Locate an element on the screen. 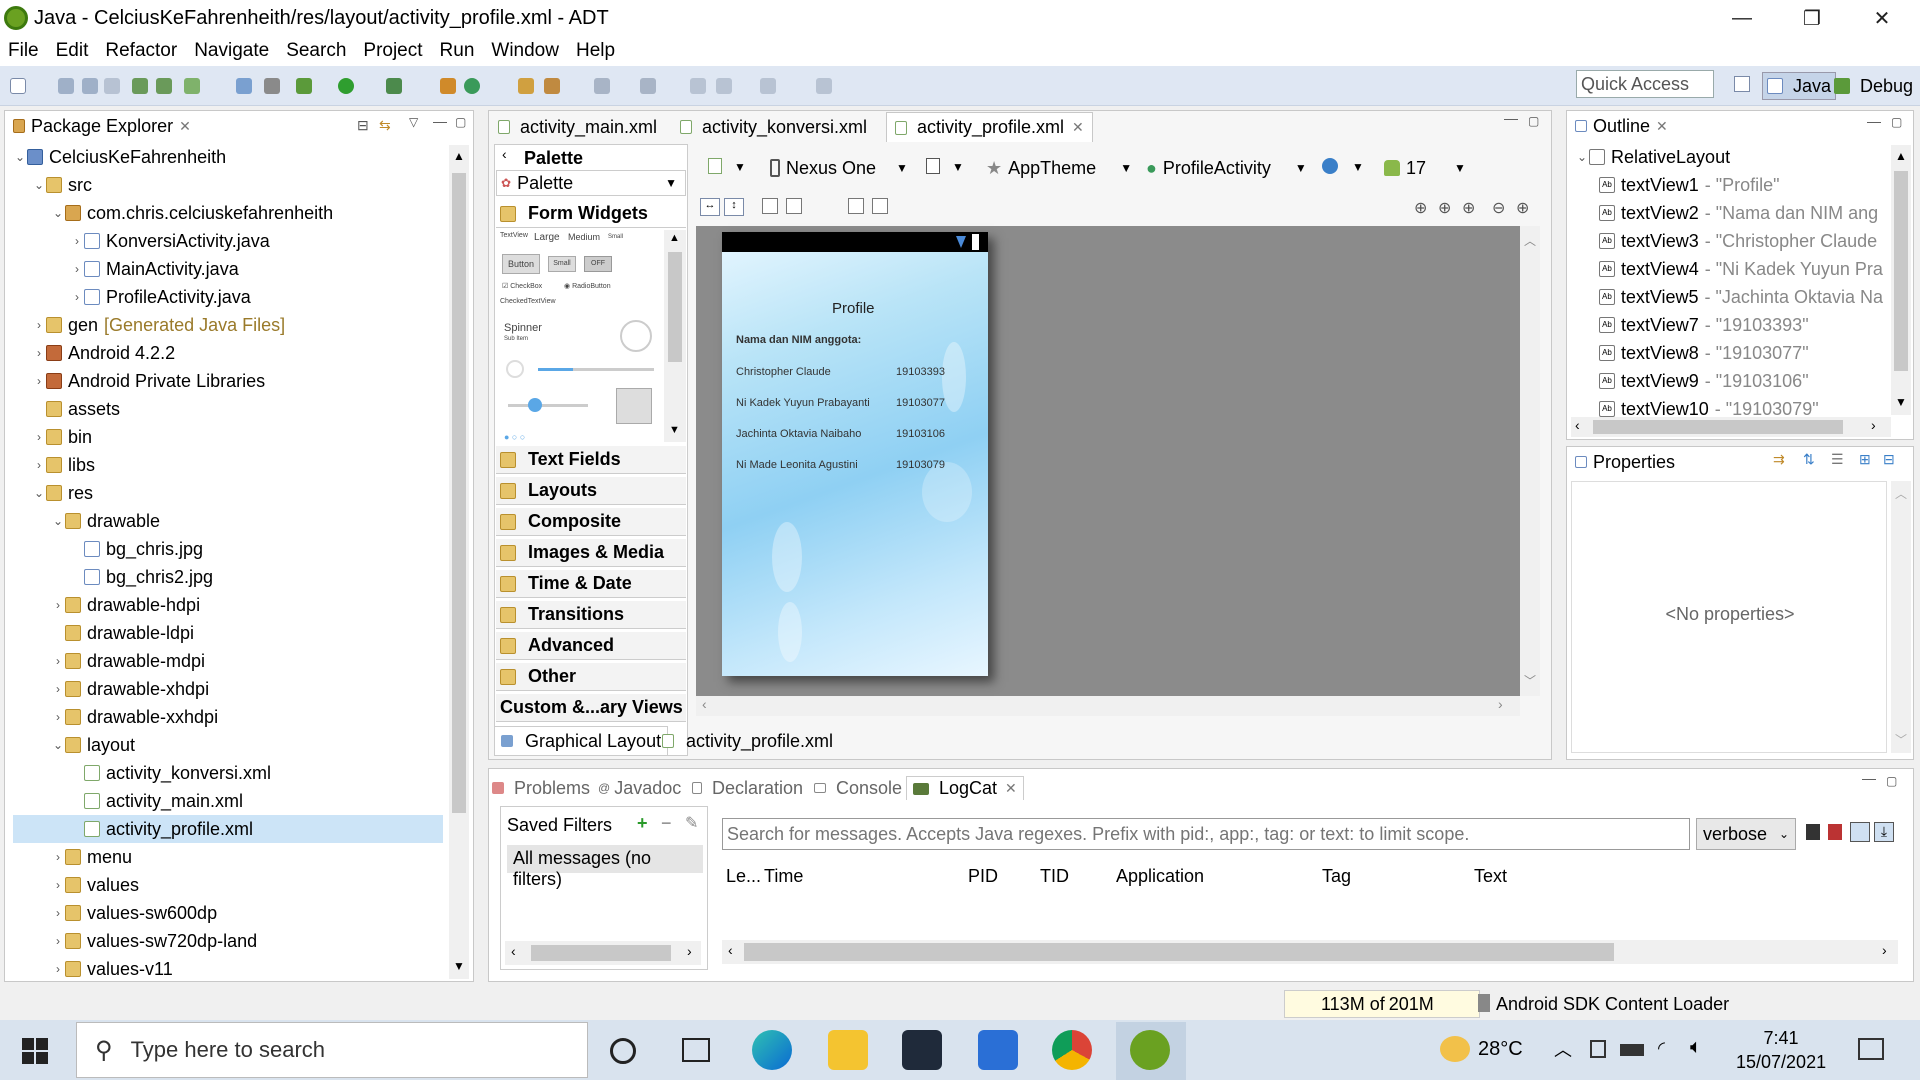 The height and width of the screenshot is (1080, 1920). debug-icon is located at coordinates (304, 86).